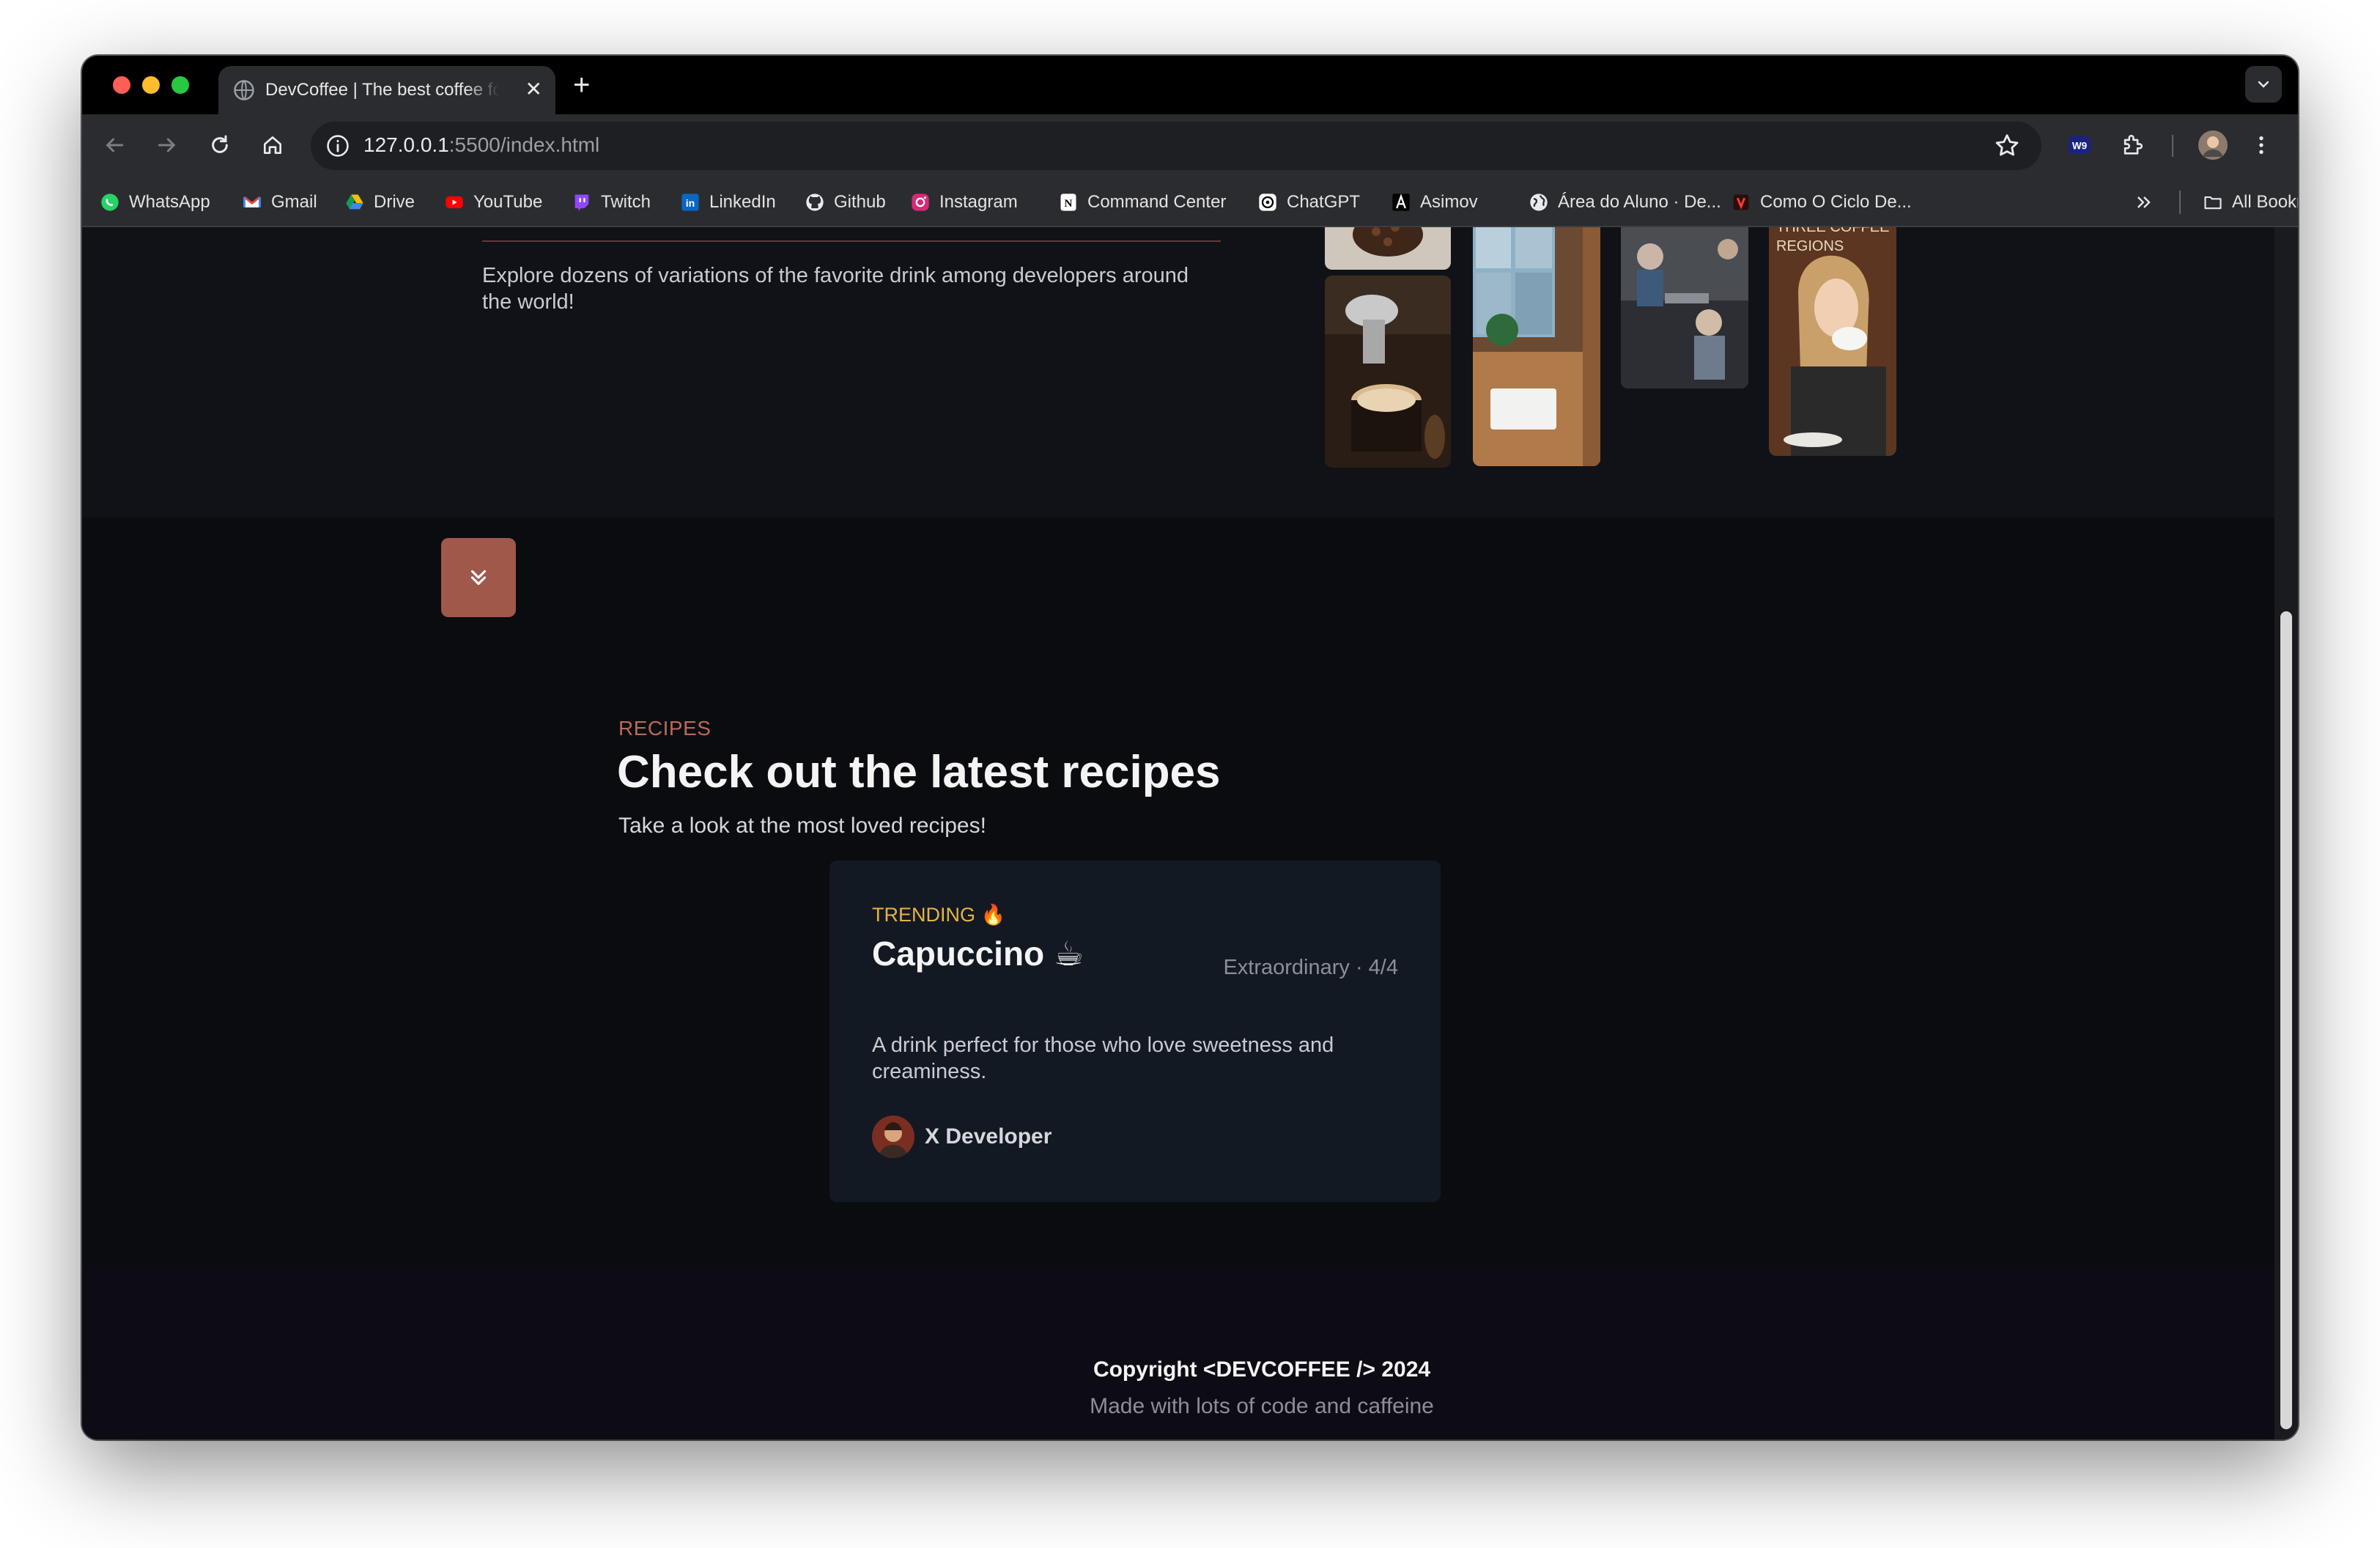 This screenshot has height=1548, width=2380. I want to click on svg-text: N, so click(1069, 203).